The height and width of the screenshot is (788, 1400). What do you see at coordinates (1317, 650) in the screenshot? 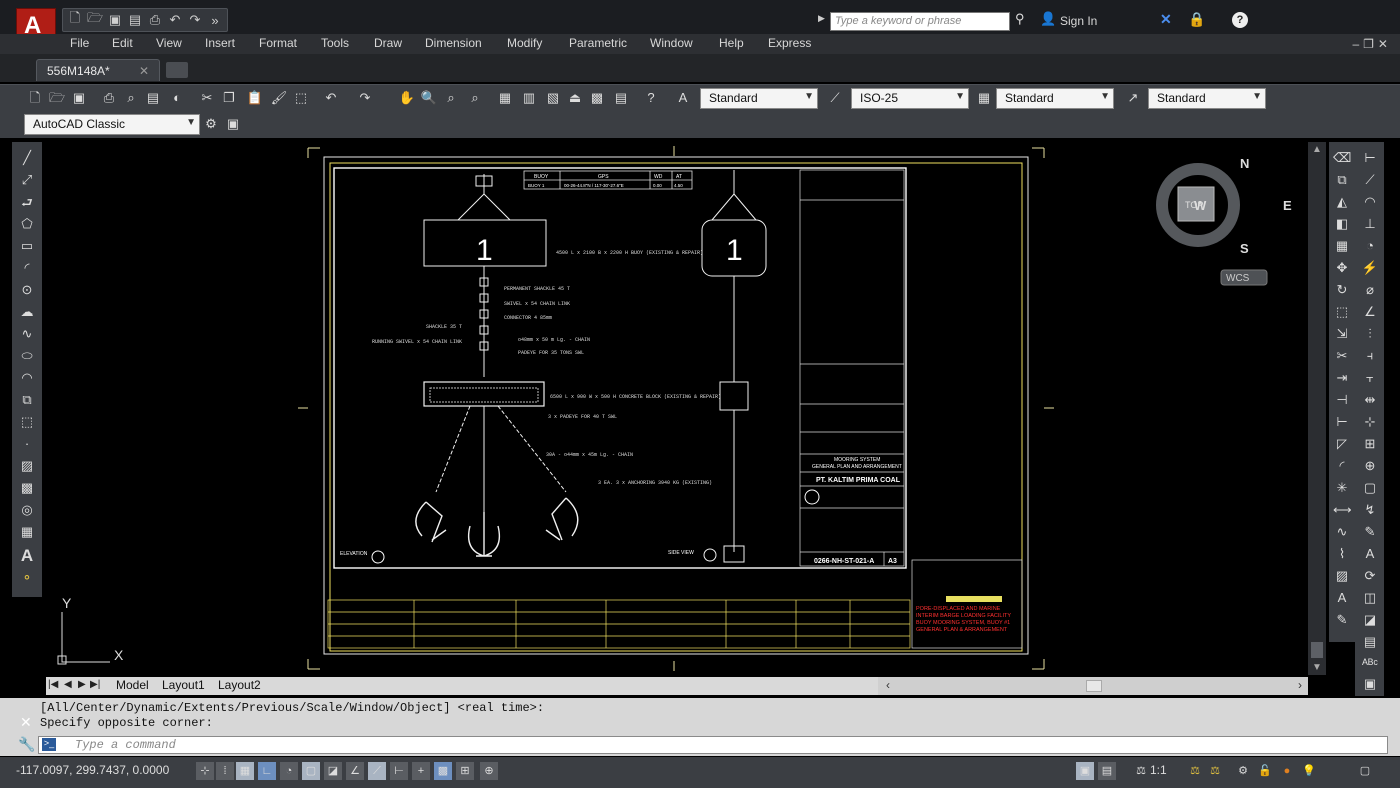
I see `scroll-thumb` at bounding box center [1317, 650].